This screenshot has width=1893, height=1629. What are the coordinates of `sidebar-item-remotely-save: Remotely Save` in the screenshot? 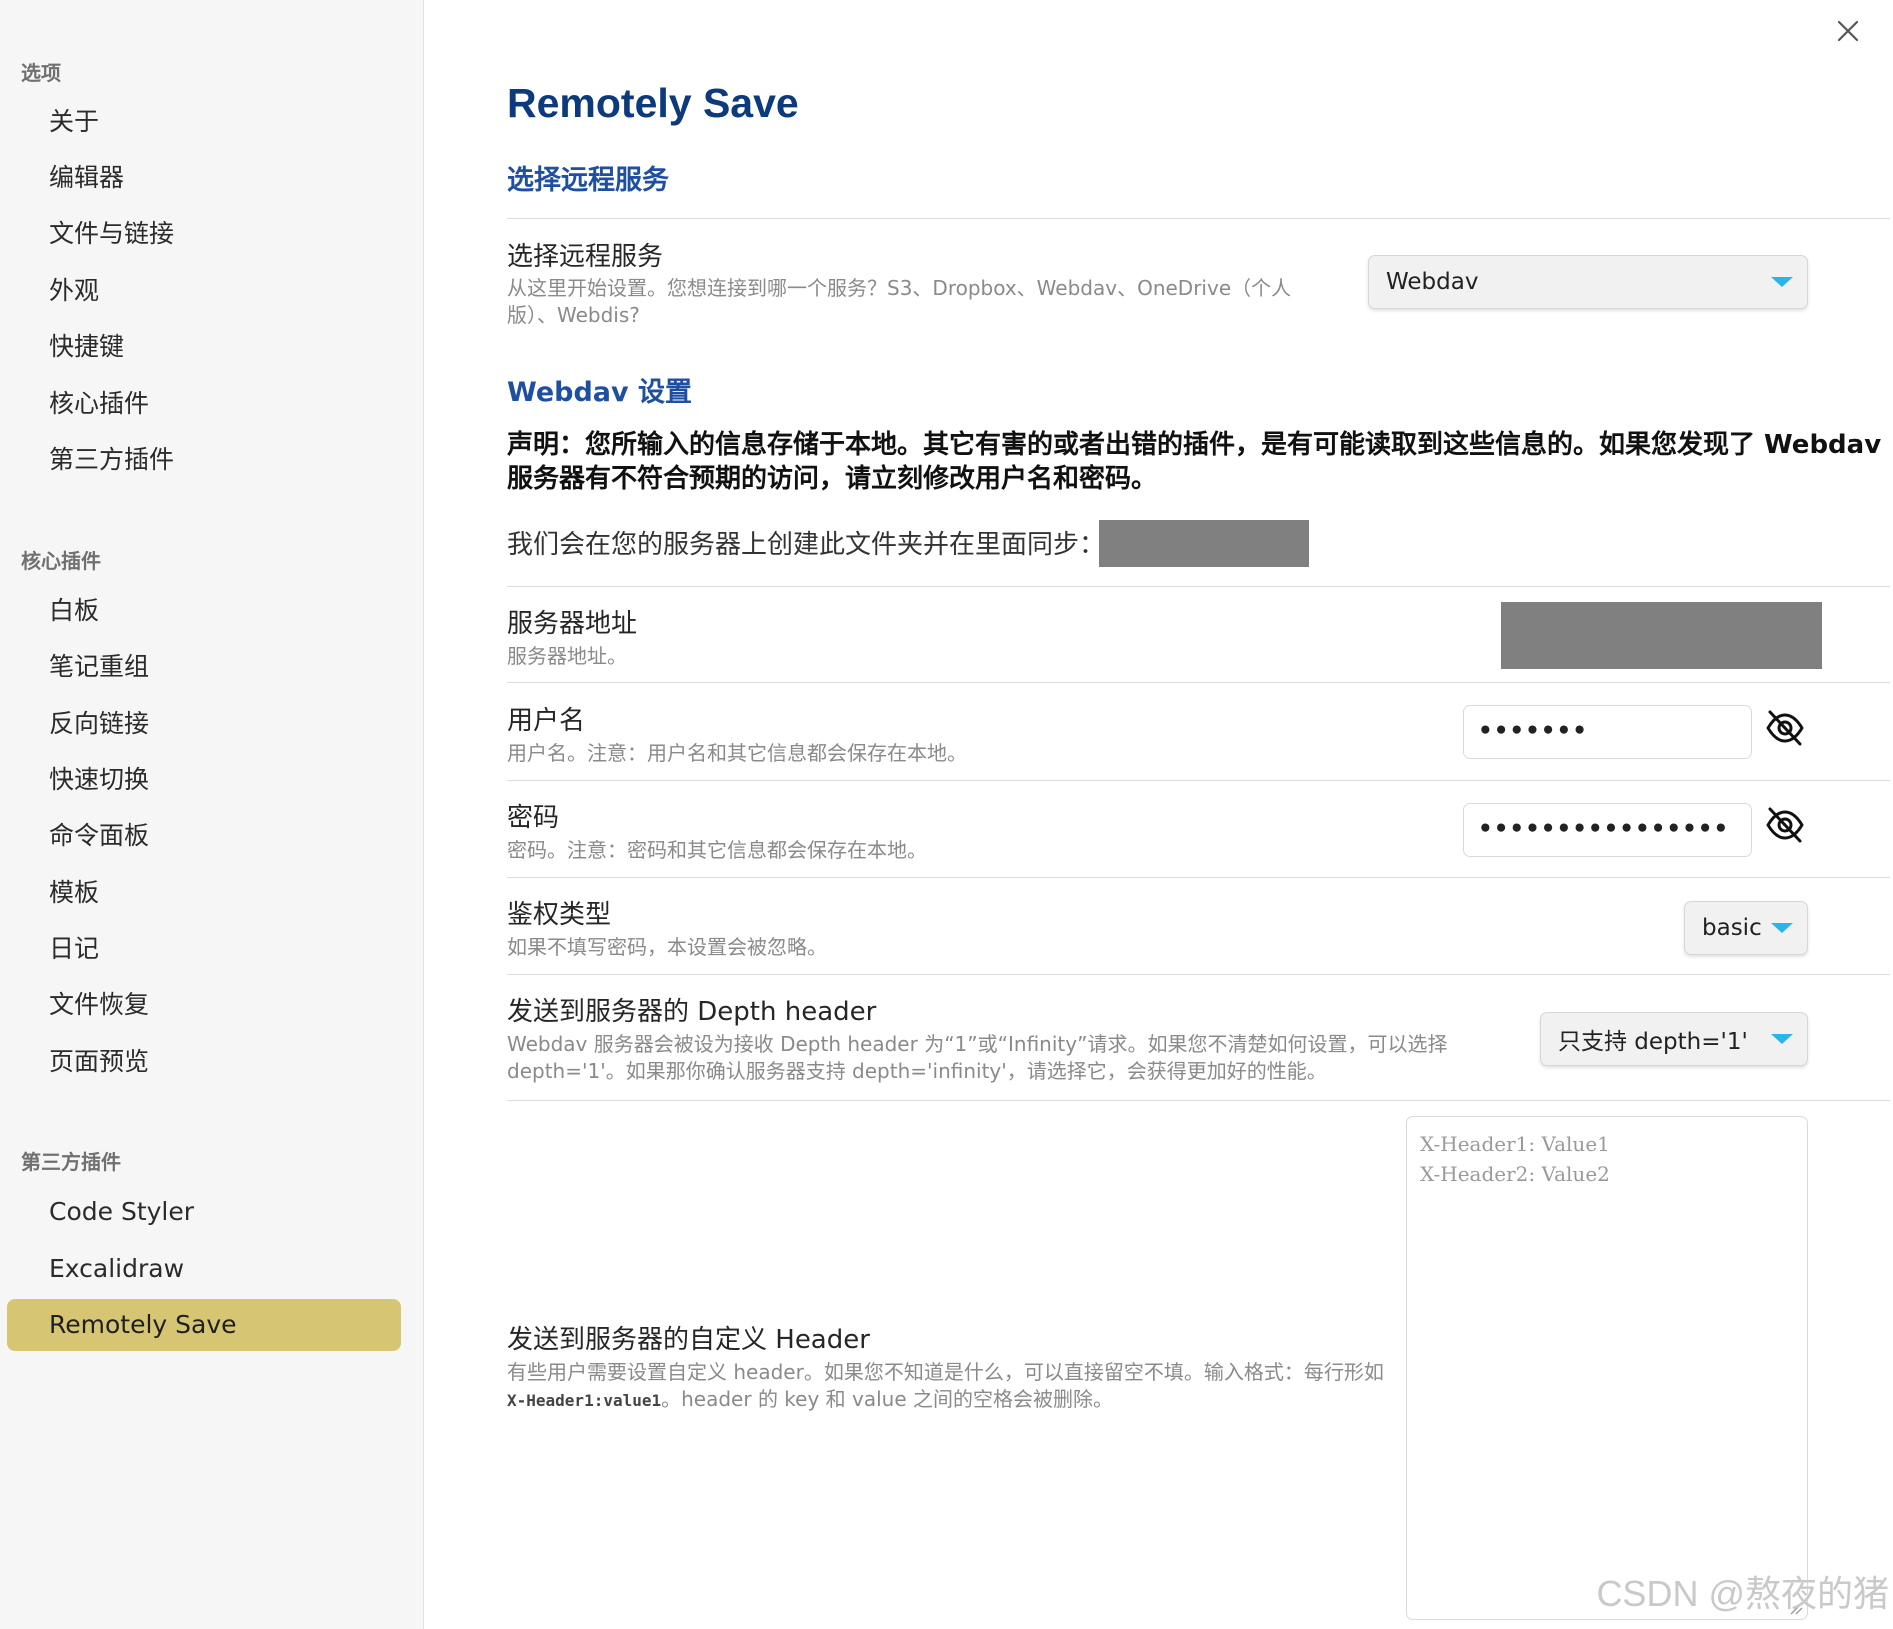 It's located at (204, 1325).